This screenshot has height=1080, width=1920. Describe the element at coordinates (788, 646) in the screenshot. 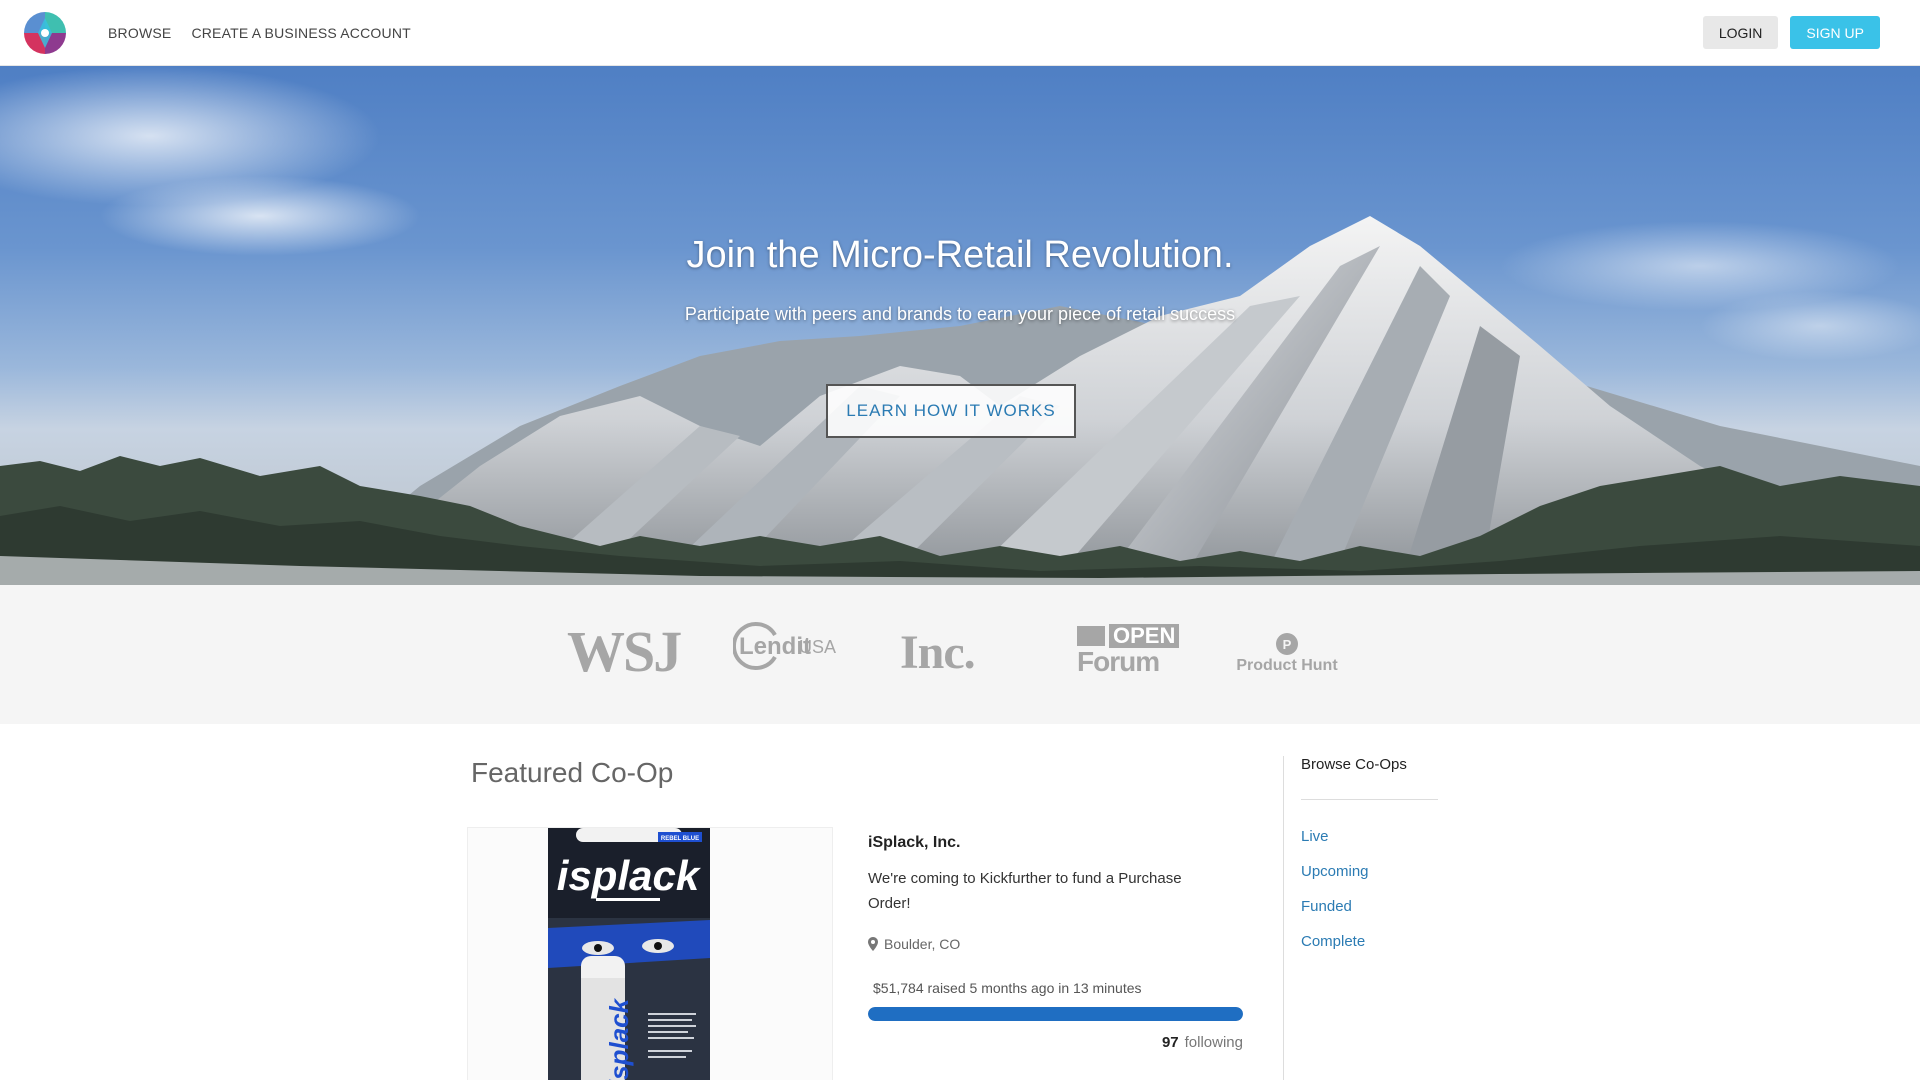

I see `lendit-usa-logo: Lendit USA` at that location.